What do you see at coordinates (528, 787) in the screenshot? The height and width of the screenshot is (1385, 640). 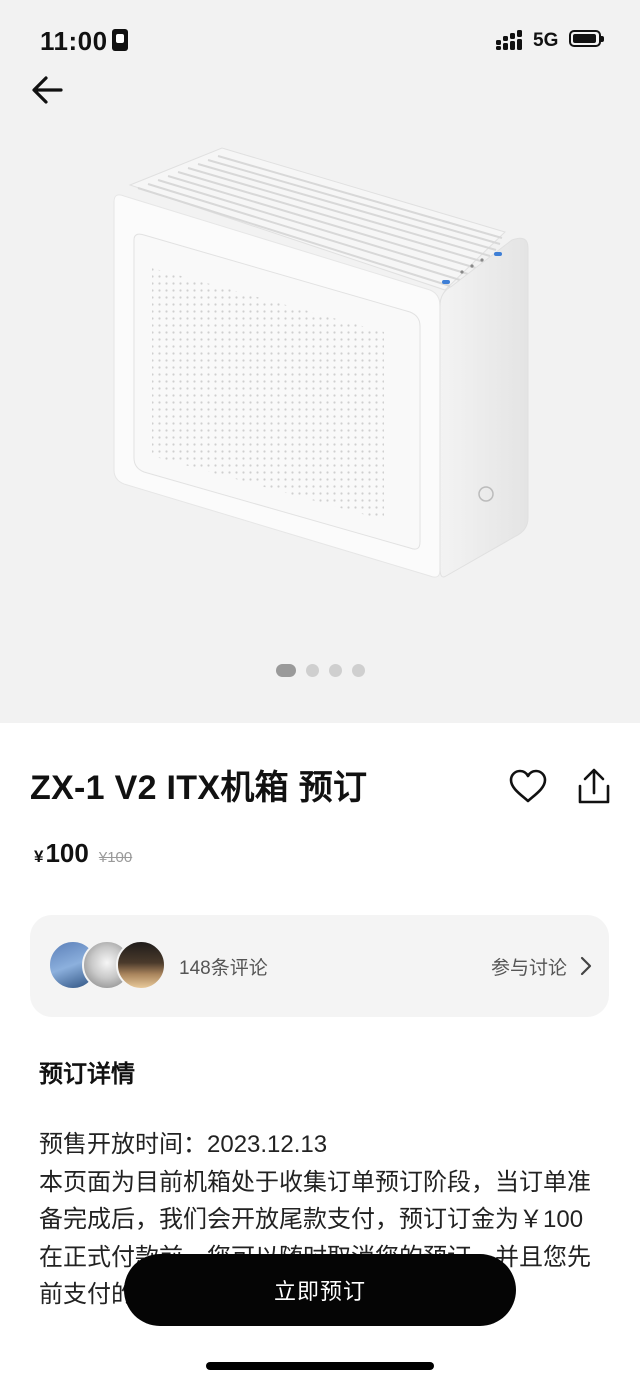 I see `heart-icon` at bounding box center [528, 787].